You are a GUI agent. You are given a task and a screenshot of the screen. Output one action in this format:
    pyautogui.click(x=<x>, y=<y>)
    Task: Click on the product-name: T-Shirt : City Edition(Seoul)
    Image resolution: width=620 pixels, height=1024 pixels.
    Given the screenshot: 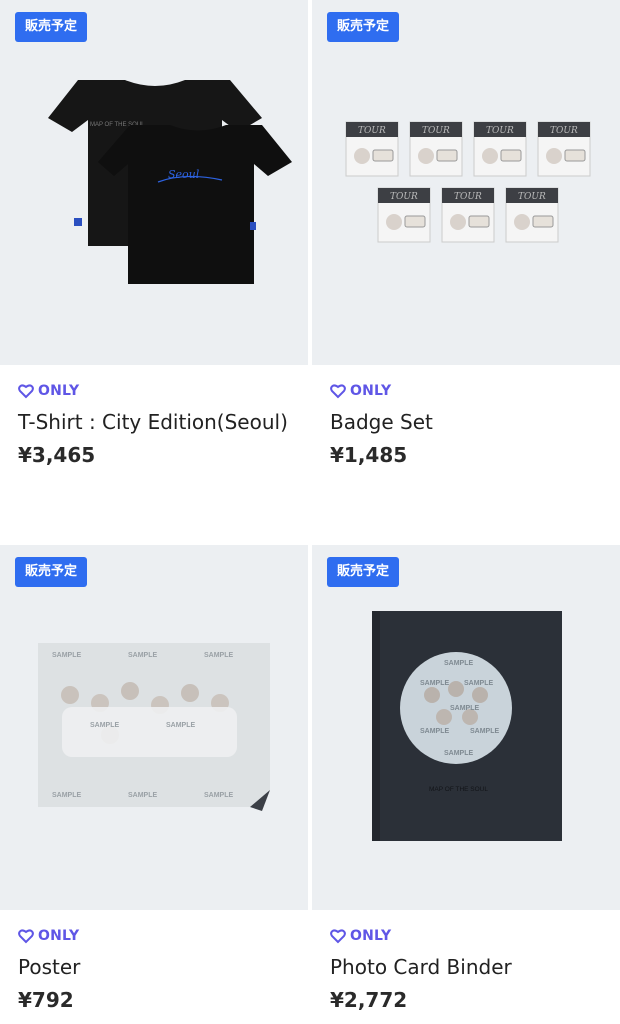 What is the action you would take?
    pyautogui.click(x=153, y=422)
    